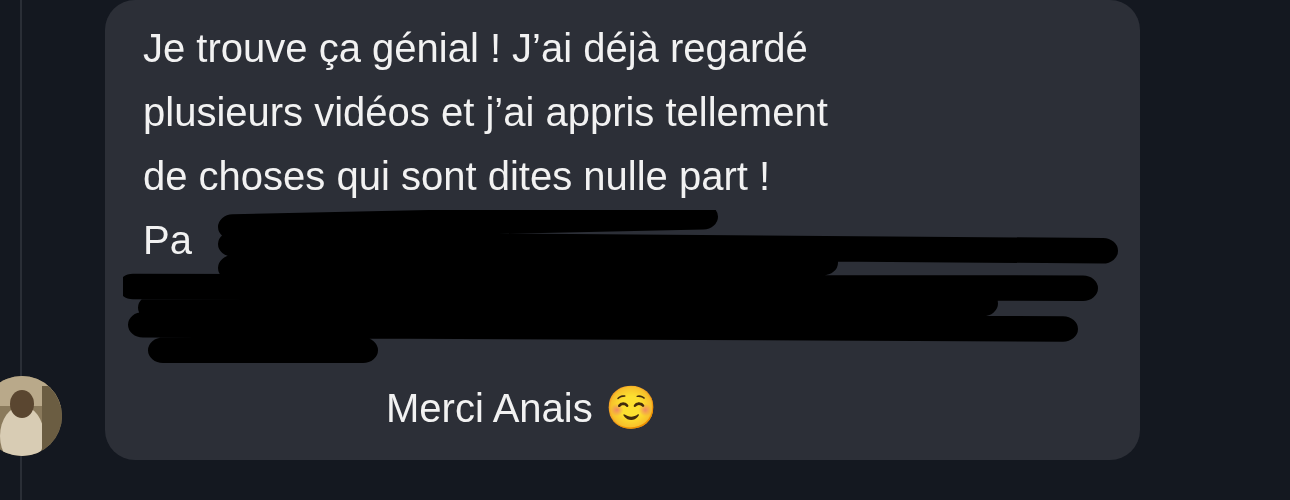 The image size is (1290, 500). What do you see at coordinates (168, 240) in the screenshot?
I see `message-text: Pa` at bounding box center [168, 240].